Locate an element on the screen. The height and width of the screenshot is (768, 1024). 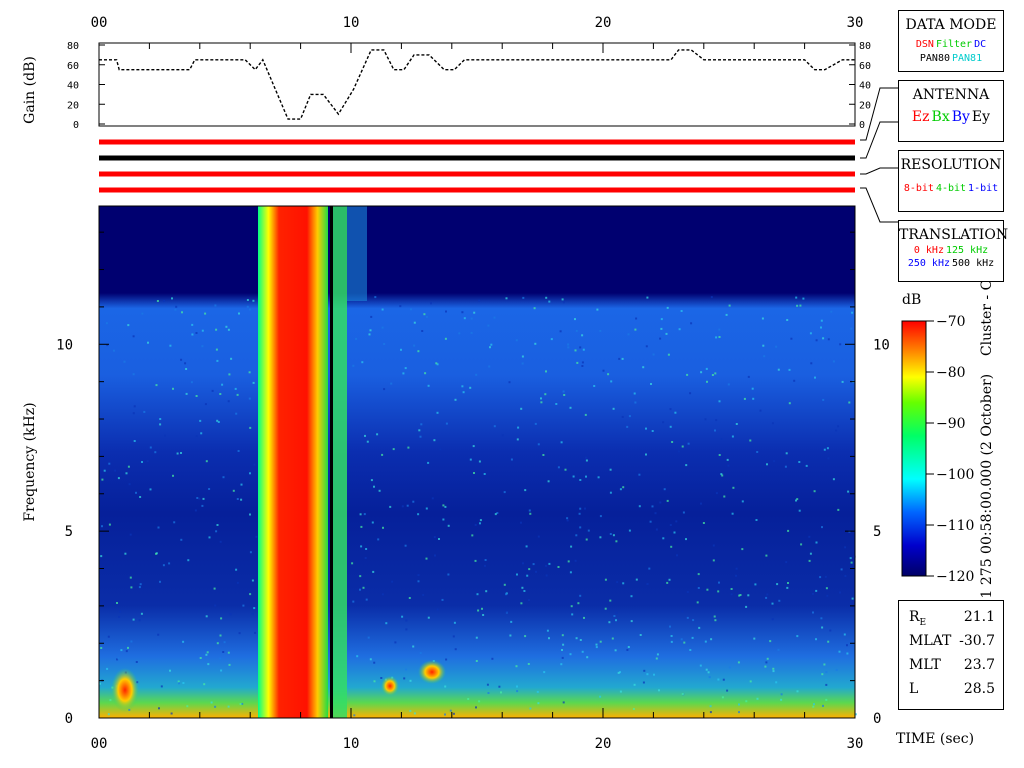
translation-item-b-0: 250 kHz is located at coordinates (928, 263).